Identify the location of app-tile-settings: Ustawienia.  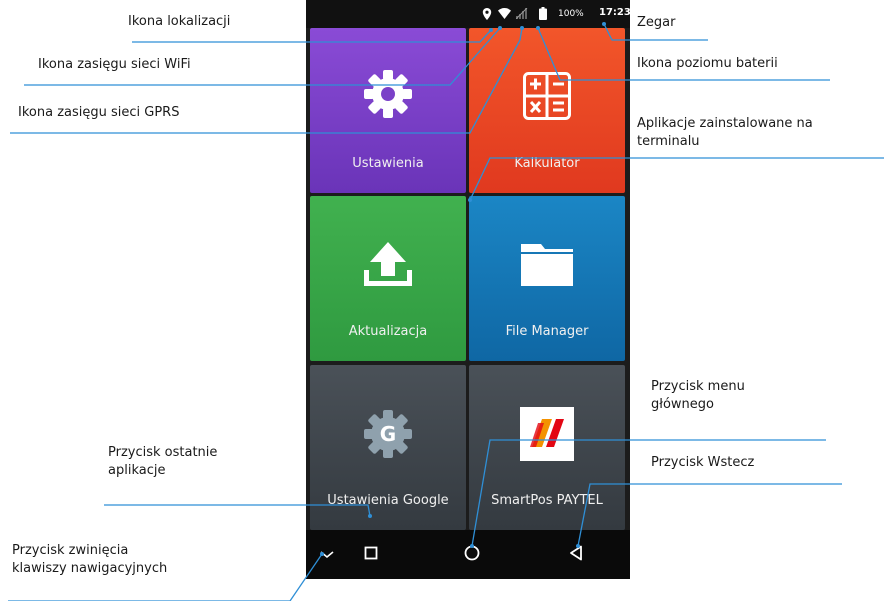
(388, 110).